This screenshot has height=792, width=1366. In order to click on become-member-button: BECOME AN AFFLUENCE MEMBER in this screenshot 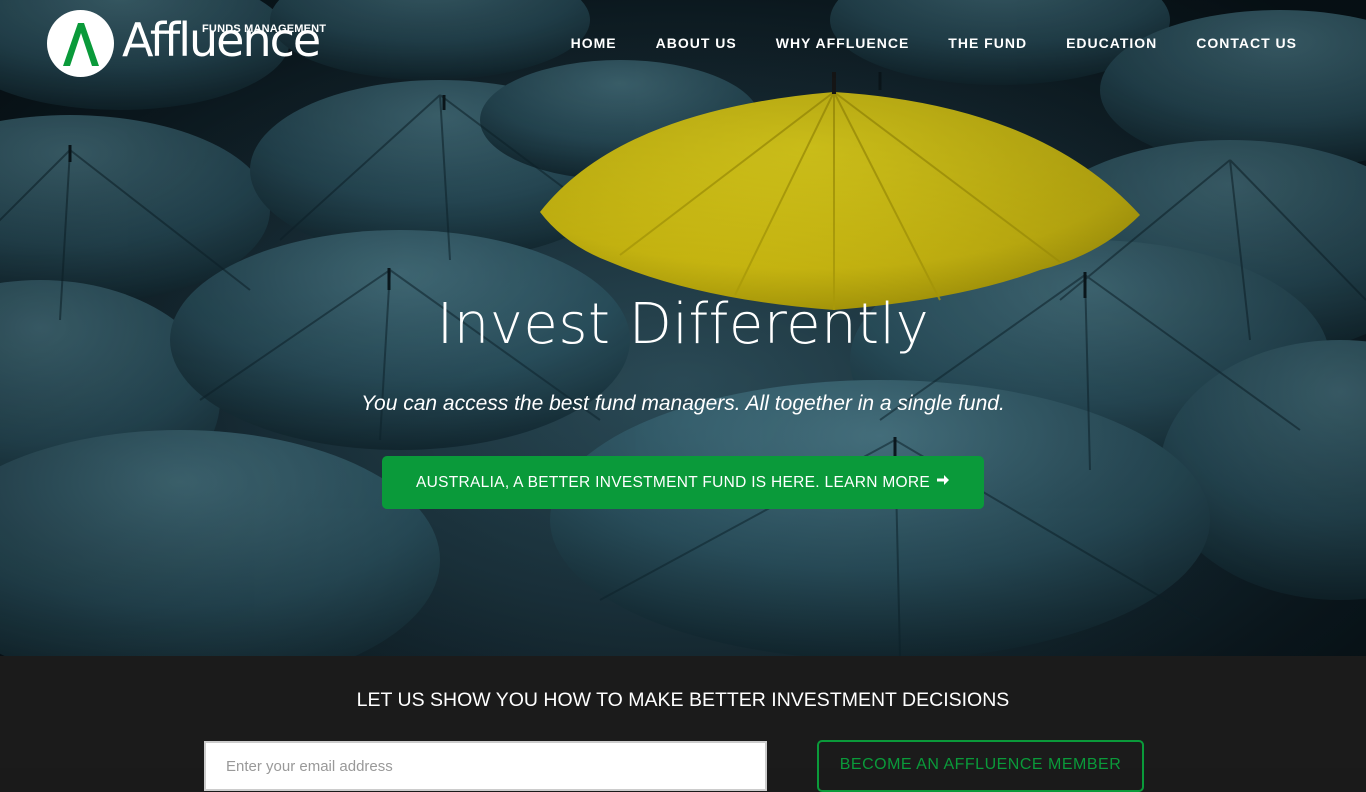, I will do `click(980, 766)`.